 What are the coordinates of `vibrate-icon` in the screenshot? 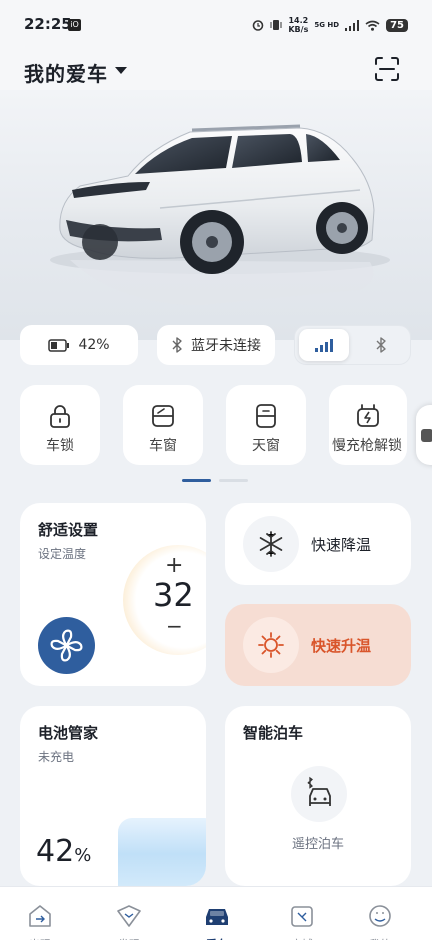 It's located at (276, 25).